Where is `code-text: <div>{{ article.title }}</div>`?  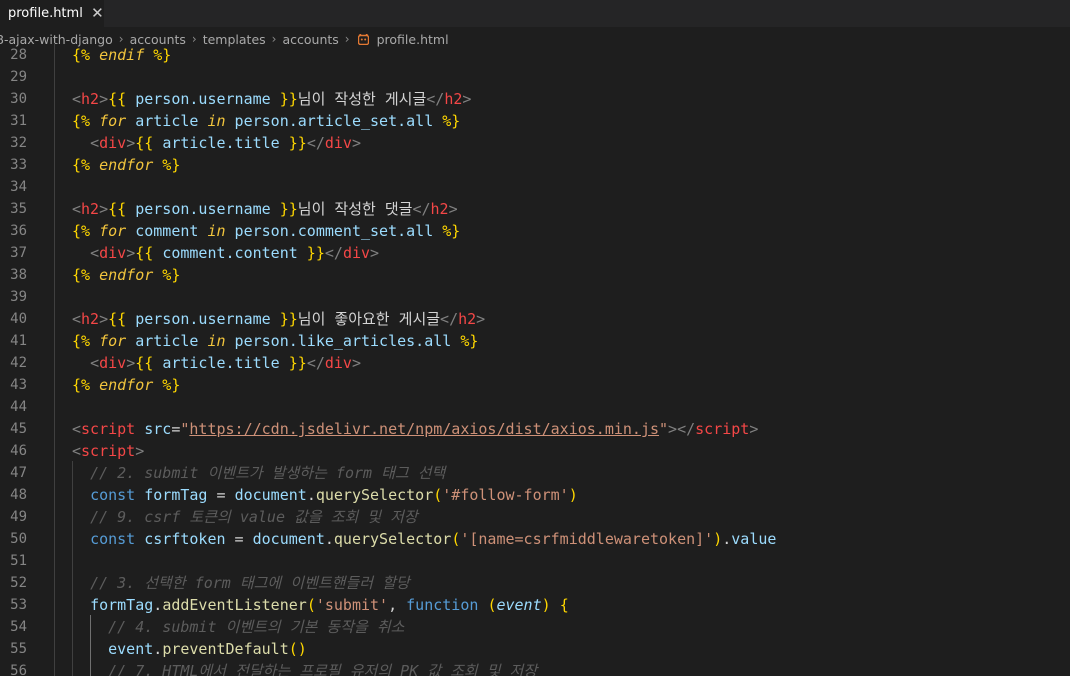 code-text: <div>{{ article.title }}</div> is located at coordinates (216, 143).